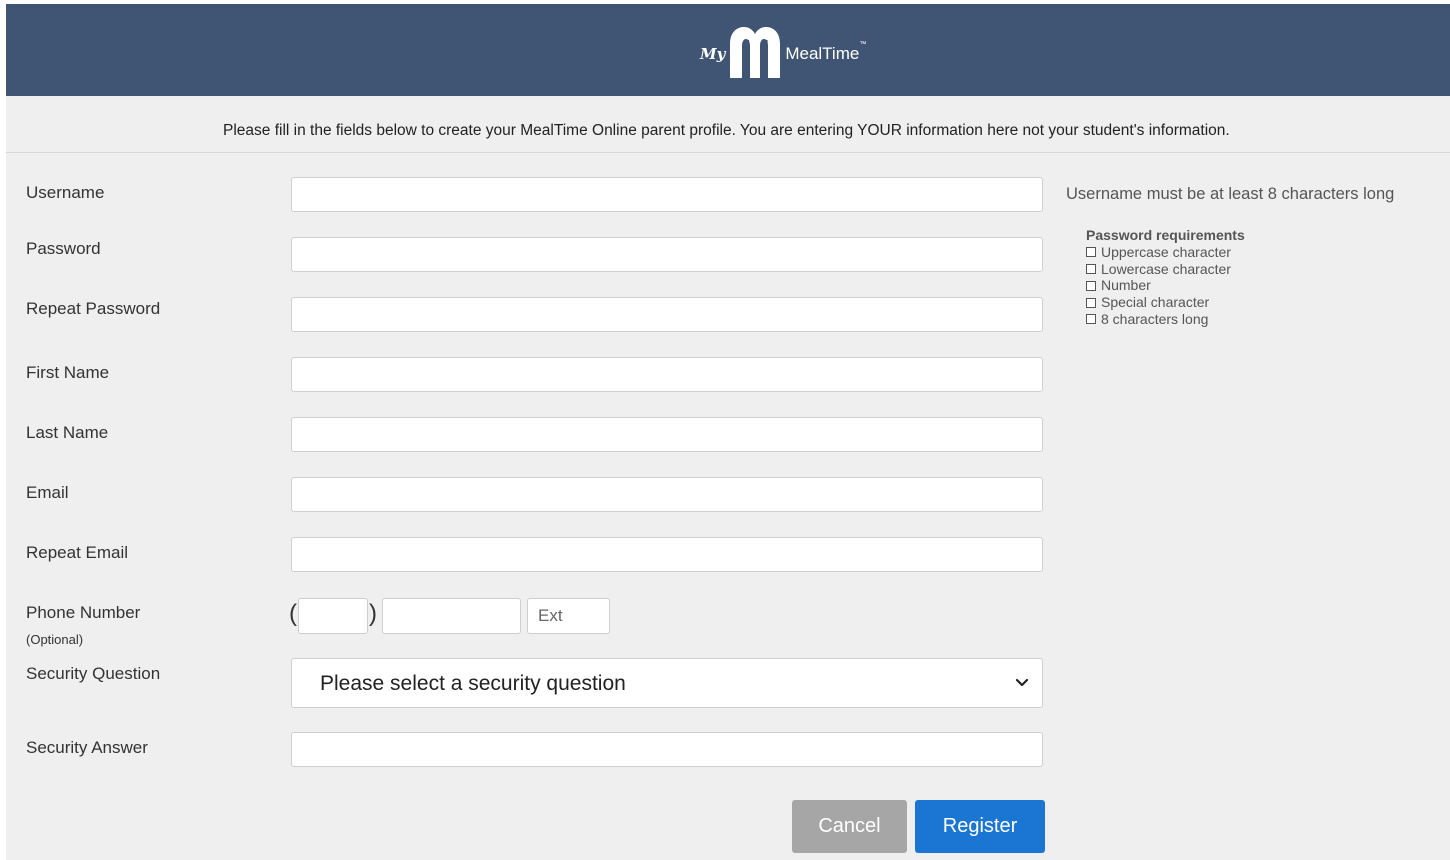 This screenshot has height=860, width=1450. What do you see at coordinates (849, 826) in the screenshot?
I see `cancel-button: Cancel` at bounding box center [849, 826].